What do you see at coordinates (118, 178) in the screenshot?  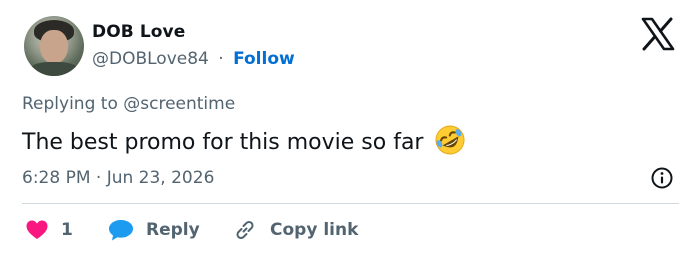 I see `tweet-timestamp: 6:28 PM · Jun 23, 2026` at bounding box center [118, 178].